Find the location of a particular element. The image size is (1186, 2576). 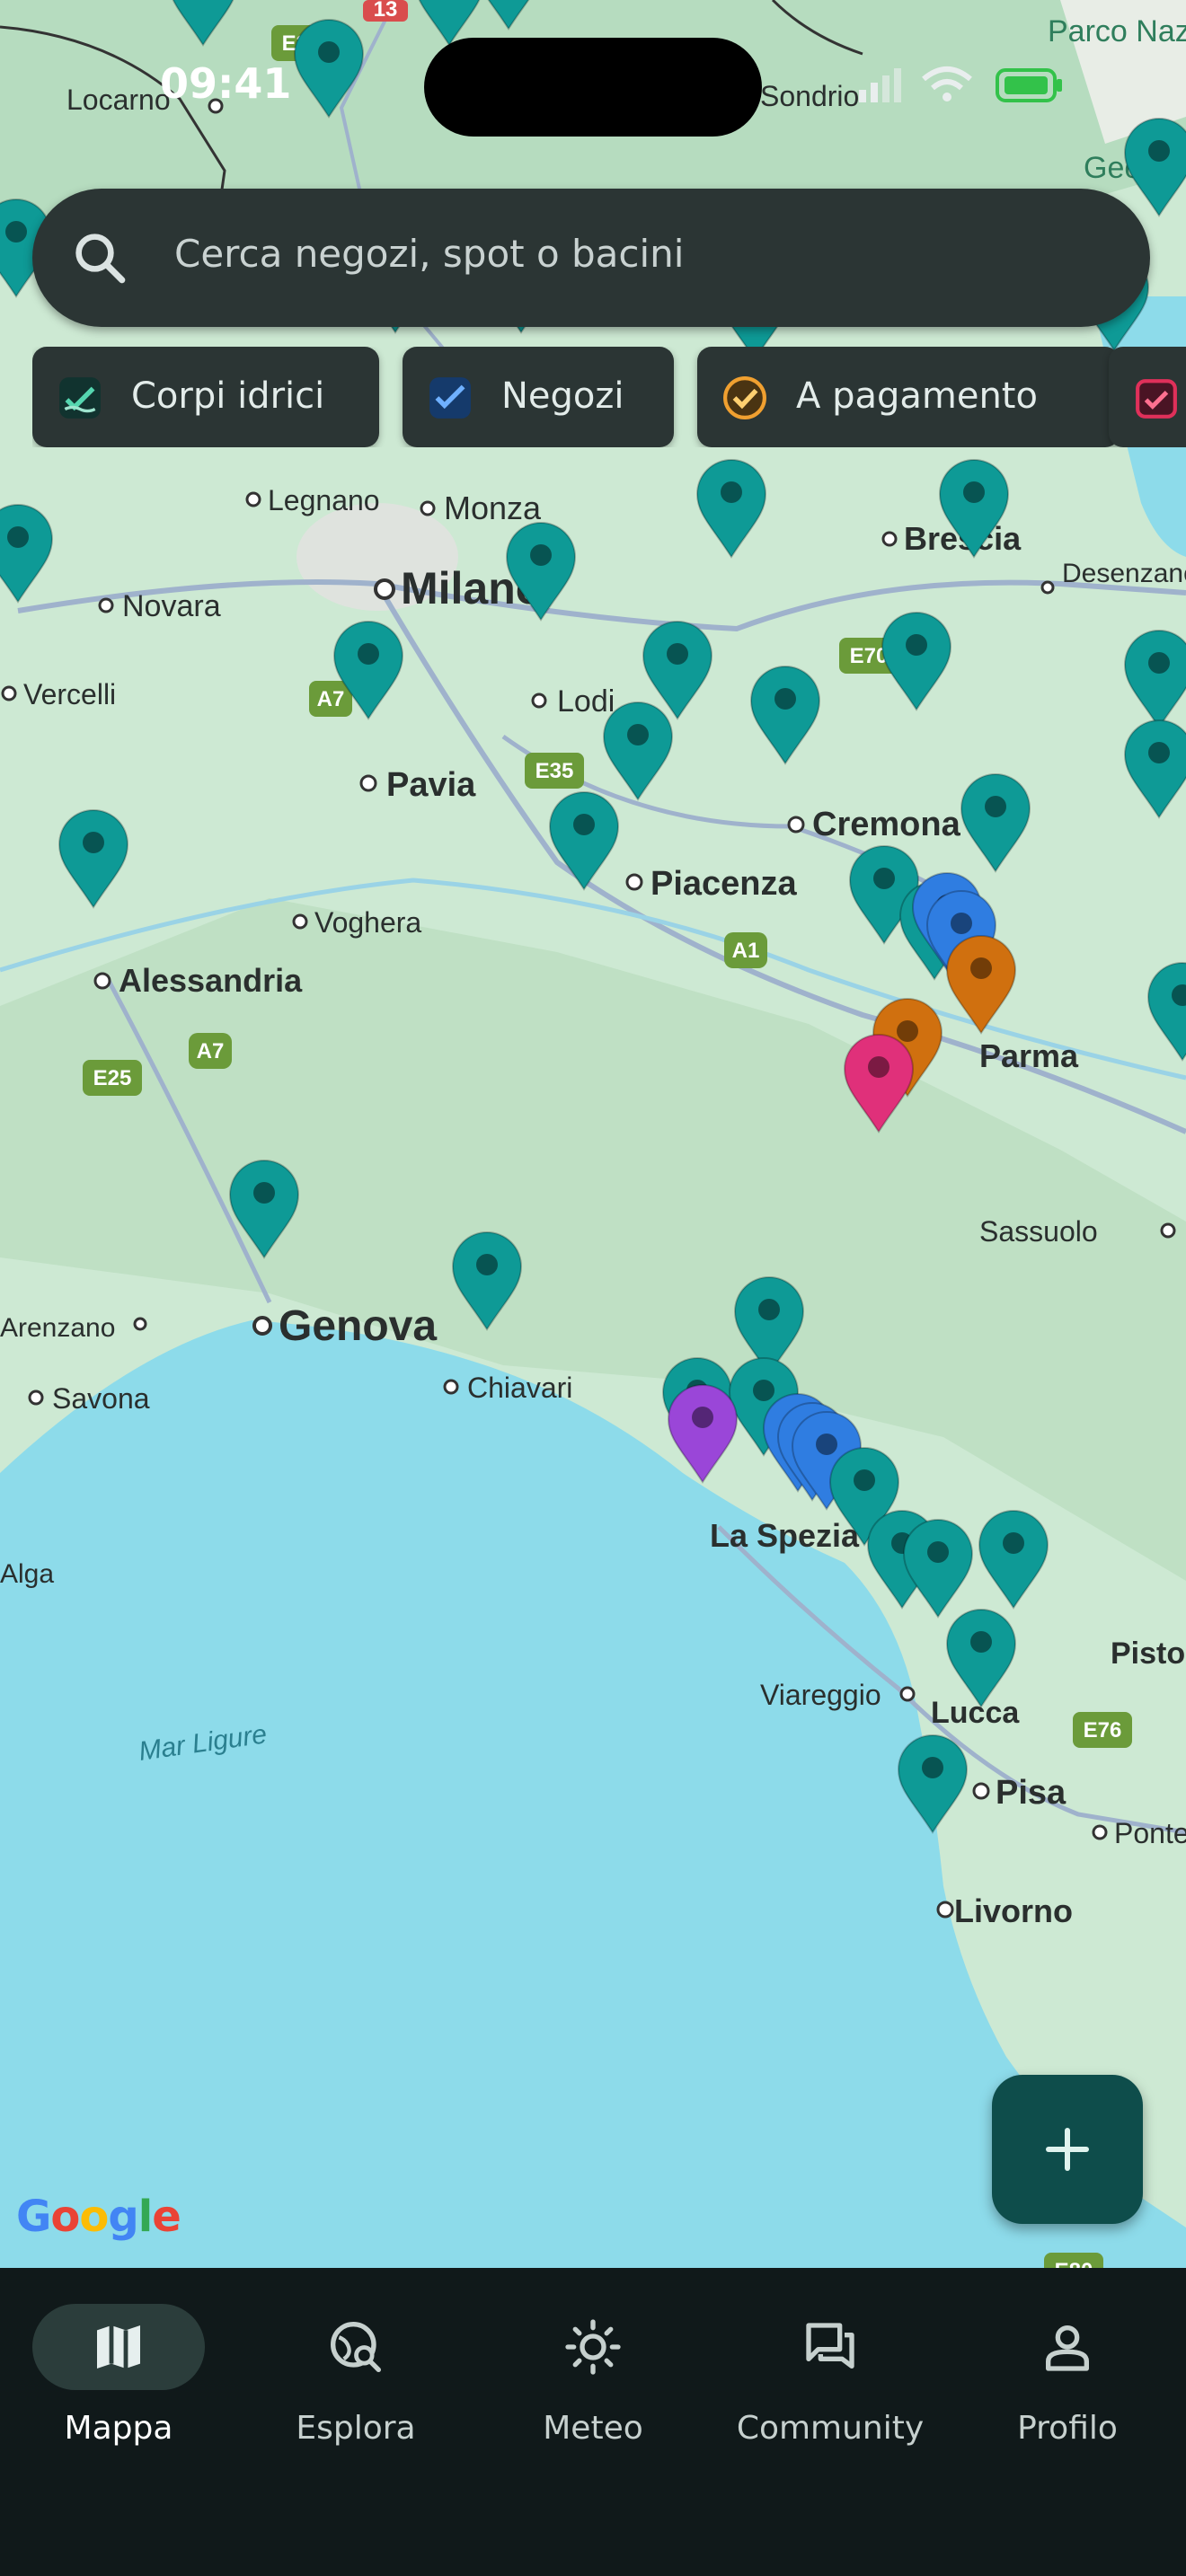

filter-chip-corpi-idrici: Corpi idrici is located at coordinates (205, 397).